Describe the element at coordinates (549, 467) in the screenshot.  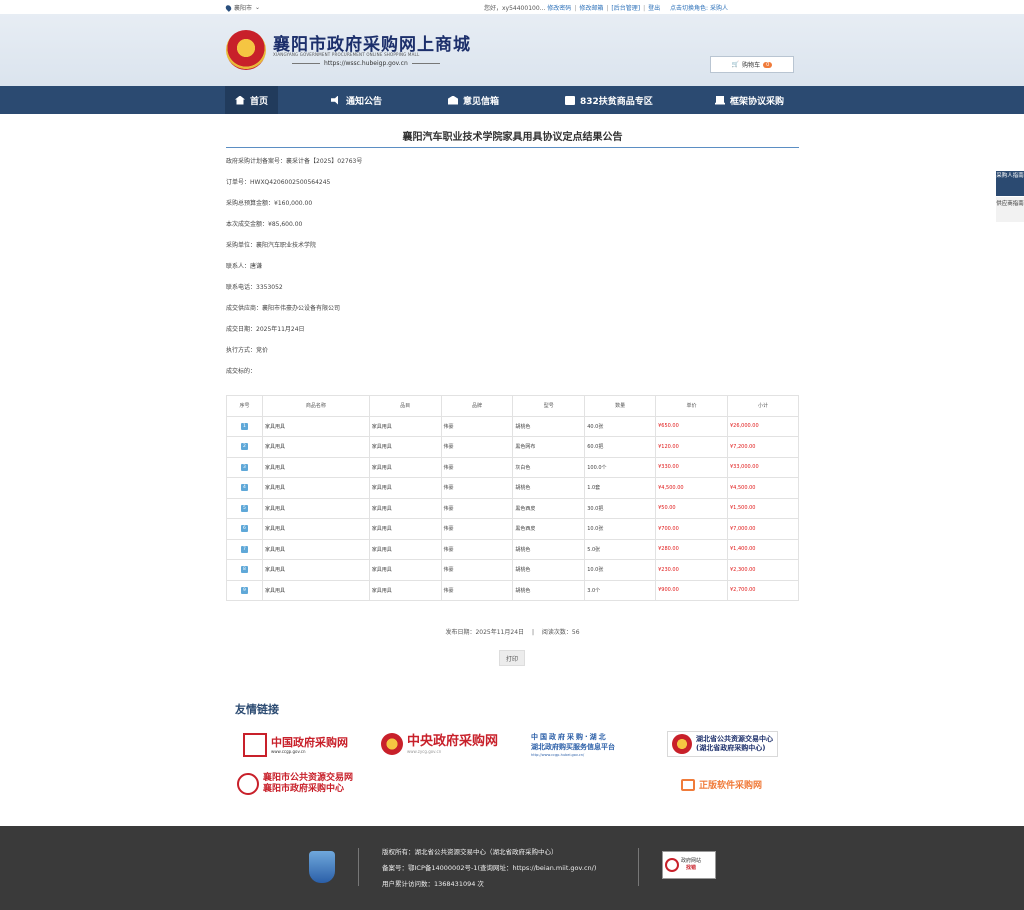
I see `cell-model: 灰白色` at that location.